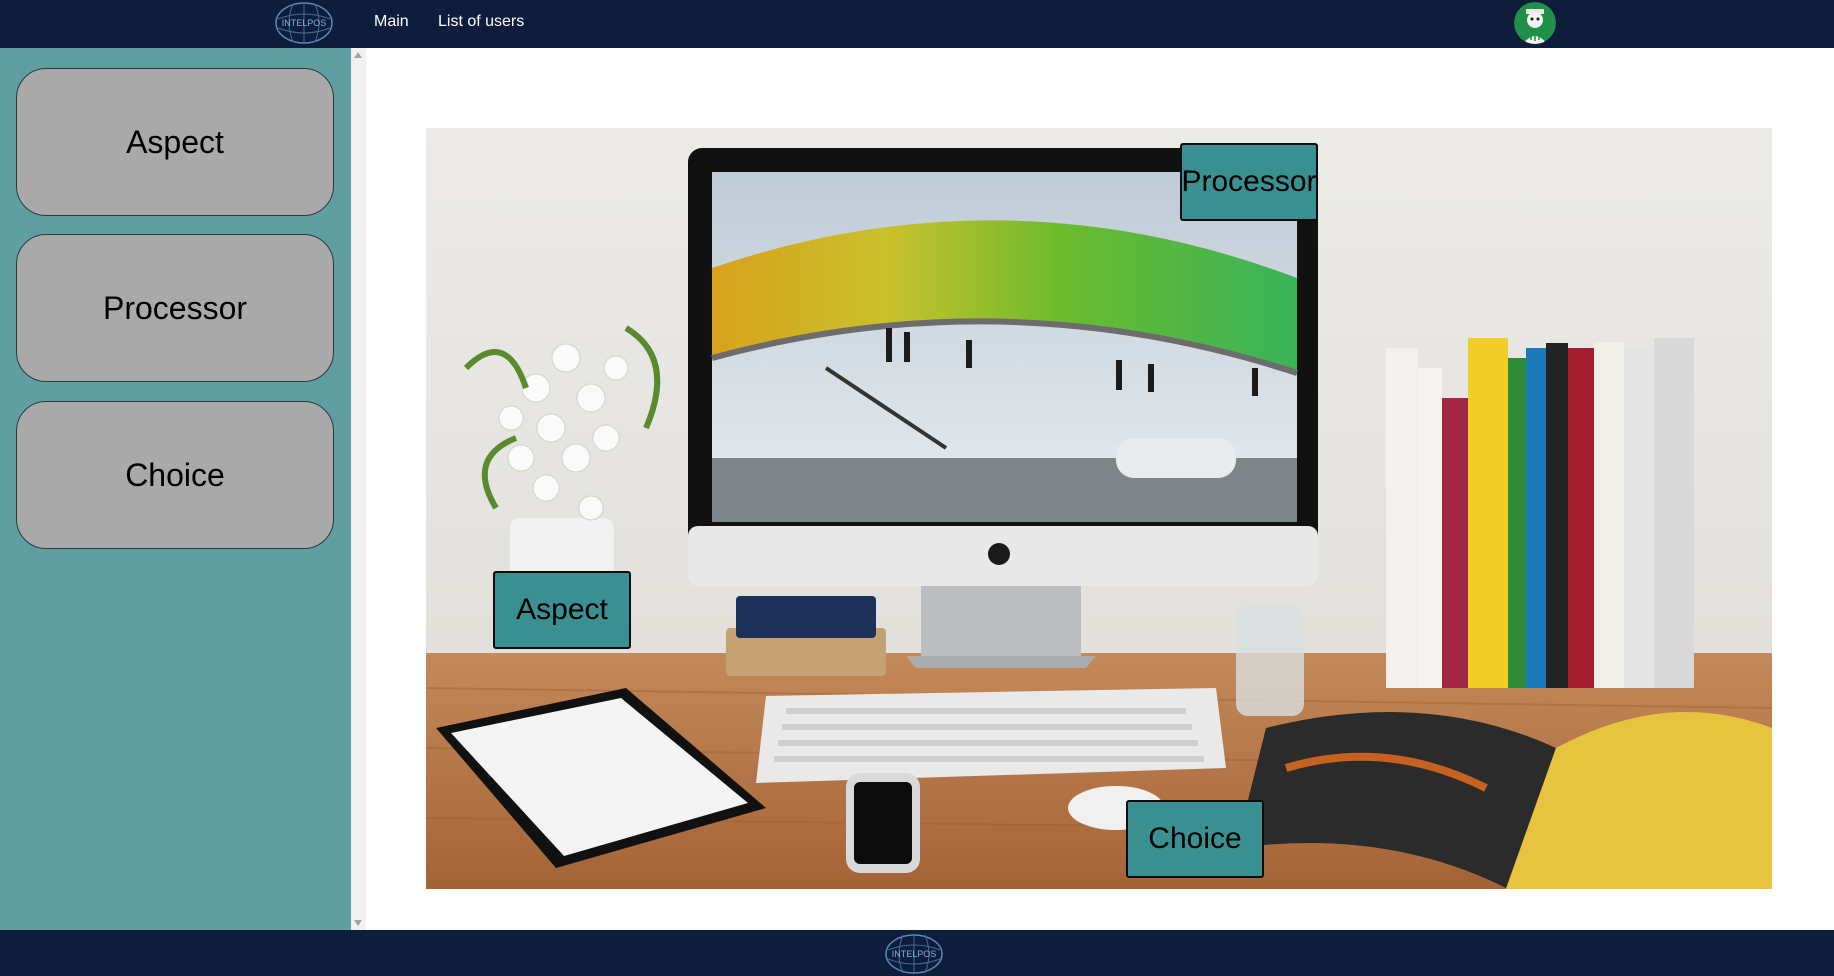 Image resolution: width=1834 pixels, height=976 pixels. What do you see at coordinates (391, 22) in the screenshot?
I see `nav-main: Main` at bounding box center [391, 22].